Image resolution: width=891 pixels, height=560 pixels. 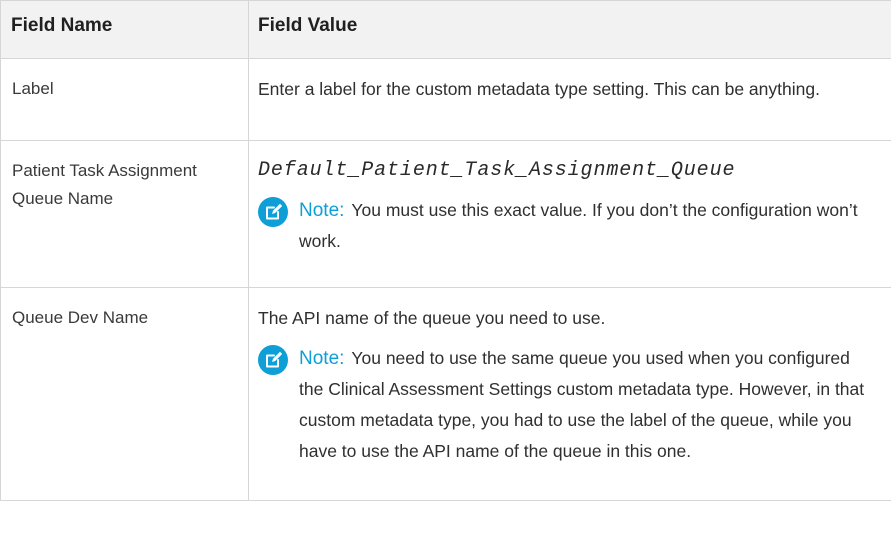 What do you see at coordinates (569, 29) in the screenshot?
I see `header-field-value: Field Value` at bounding box center [569, 29].